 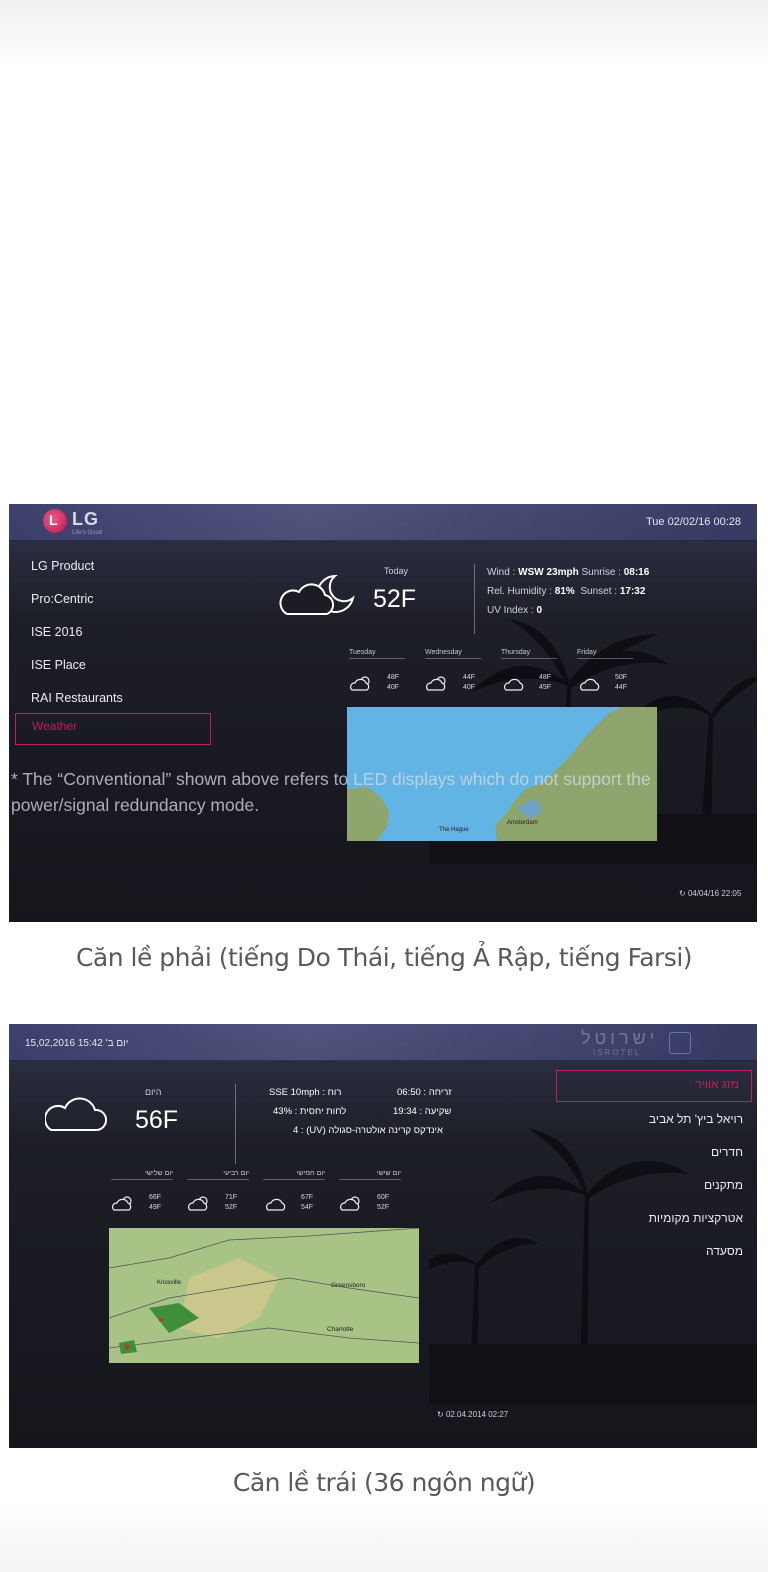 I want to click on datetime: יום ב' 15:42 15,02,2016, so click(x=77, y=1043).